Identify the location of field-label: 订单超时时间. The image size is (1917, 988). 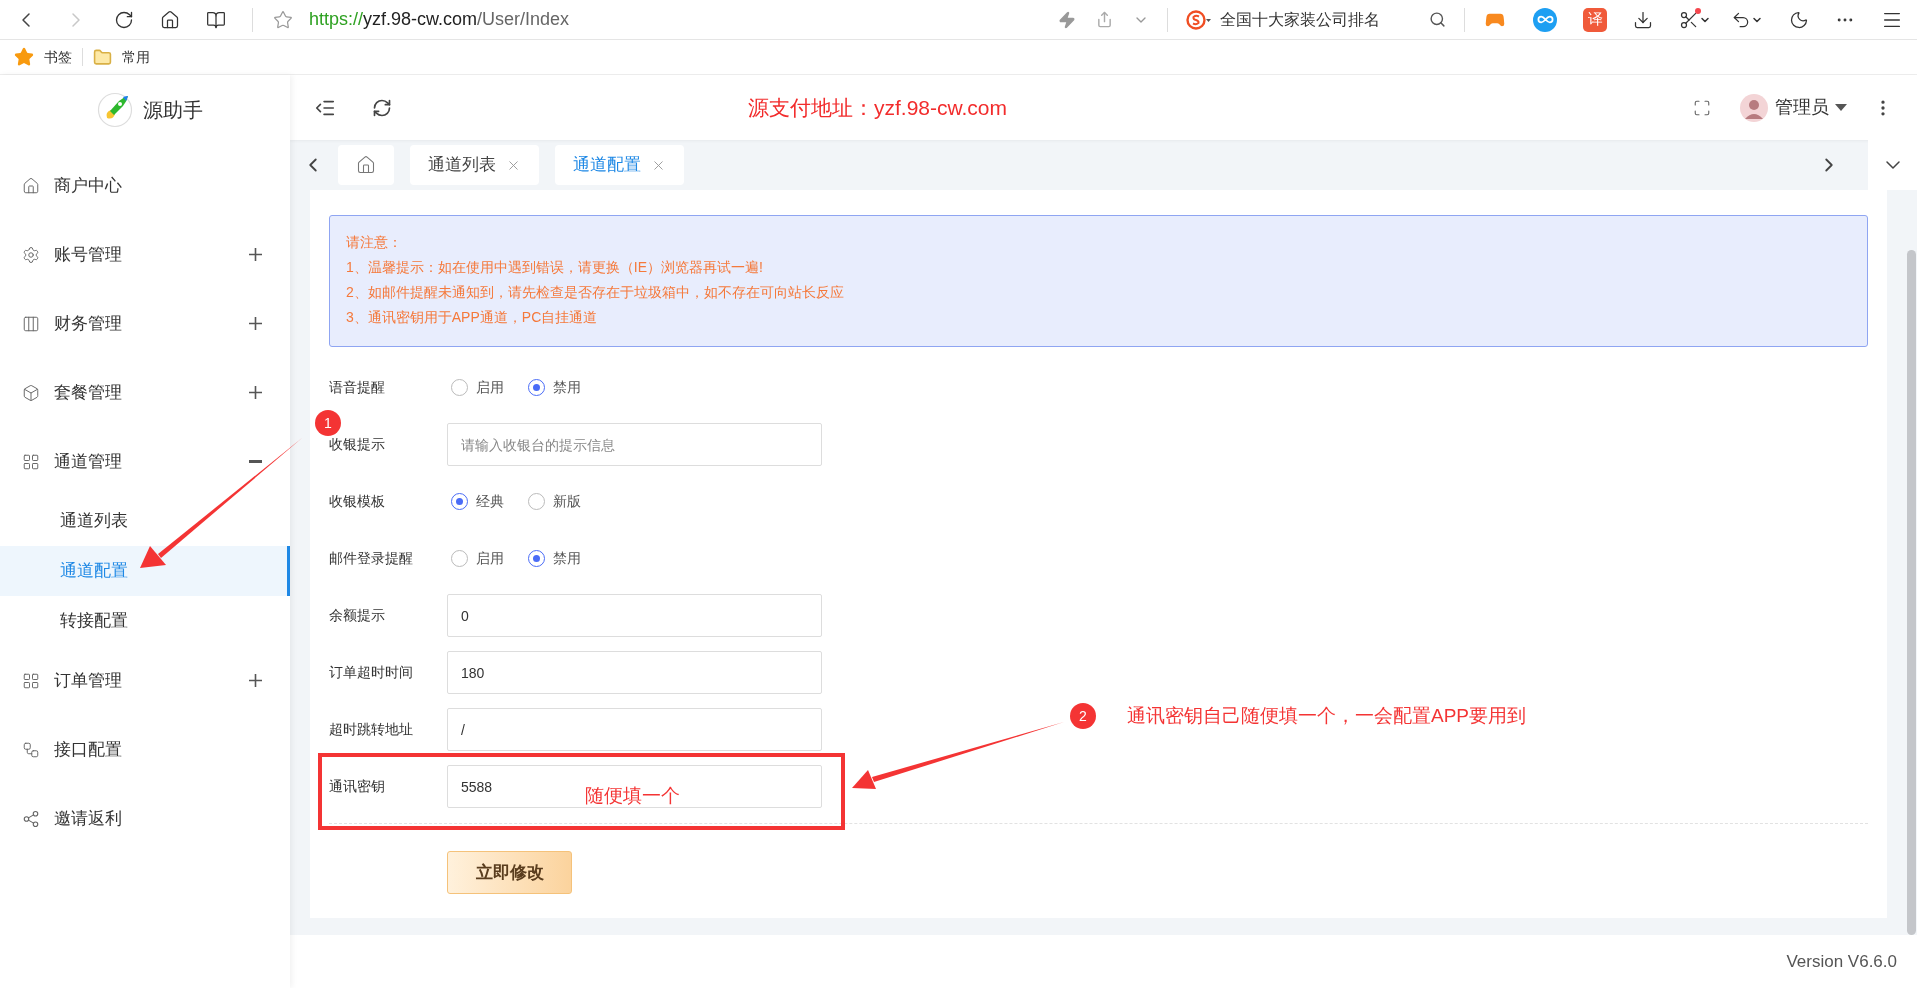
(371, 672).